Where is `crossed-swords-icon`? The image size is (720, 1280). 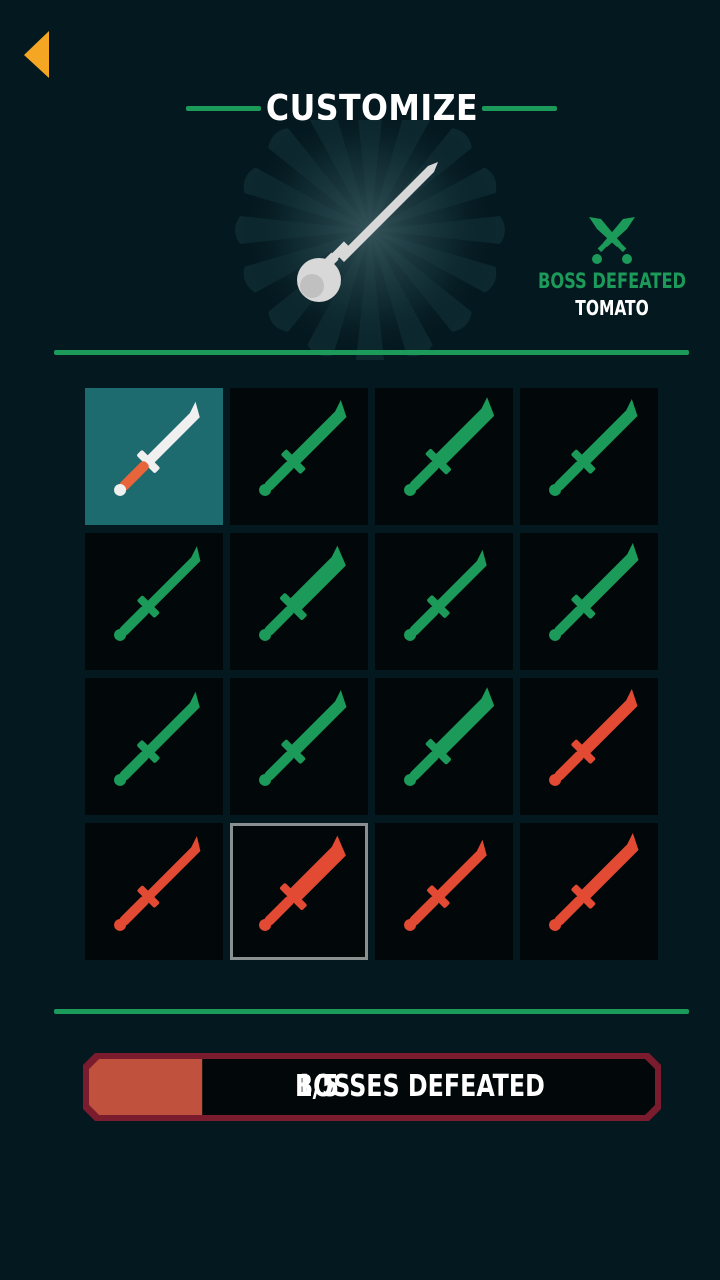
crossed-swords-icon is located at coordinates (612, 240).